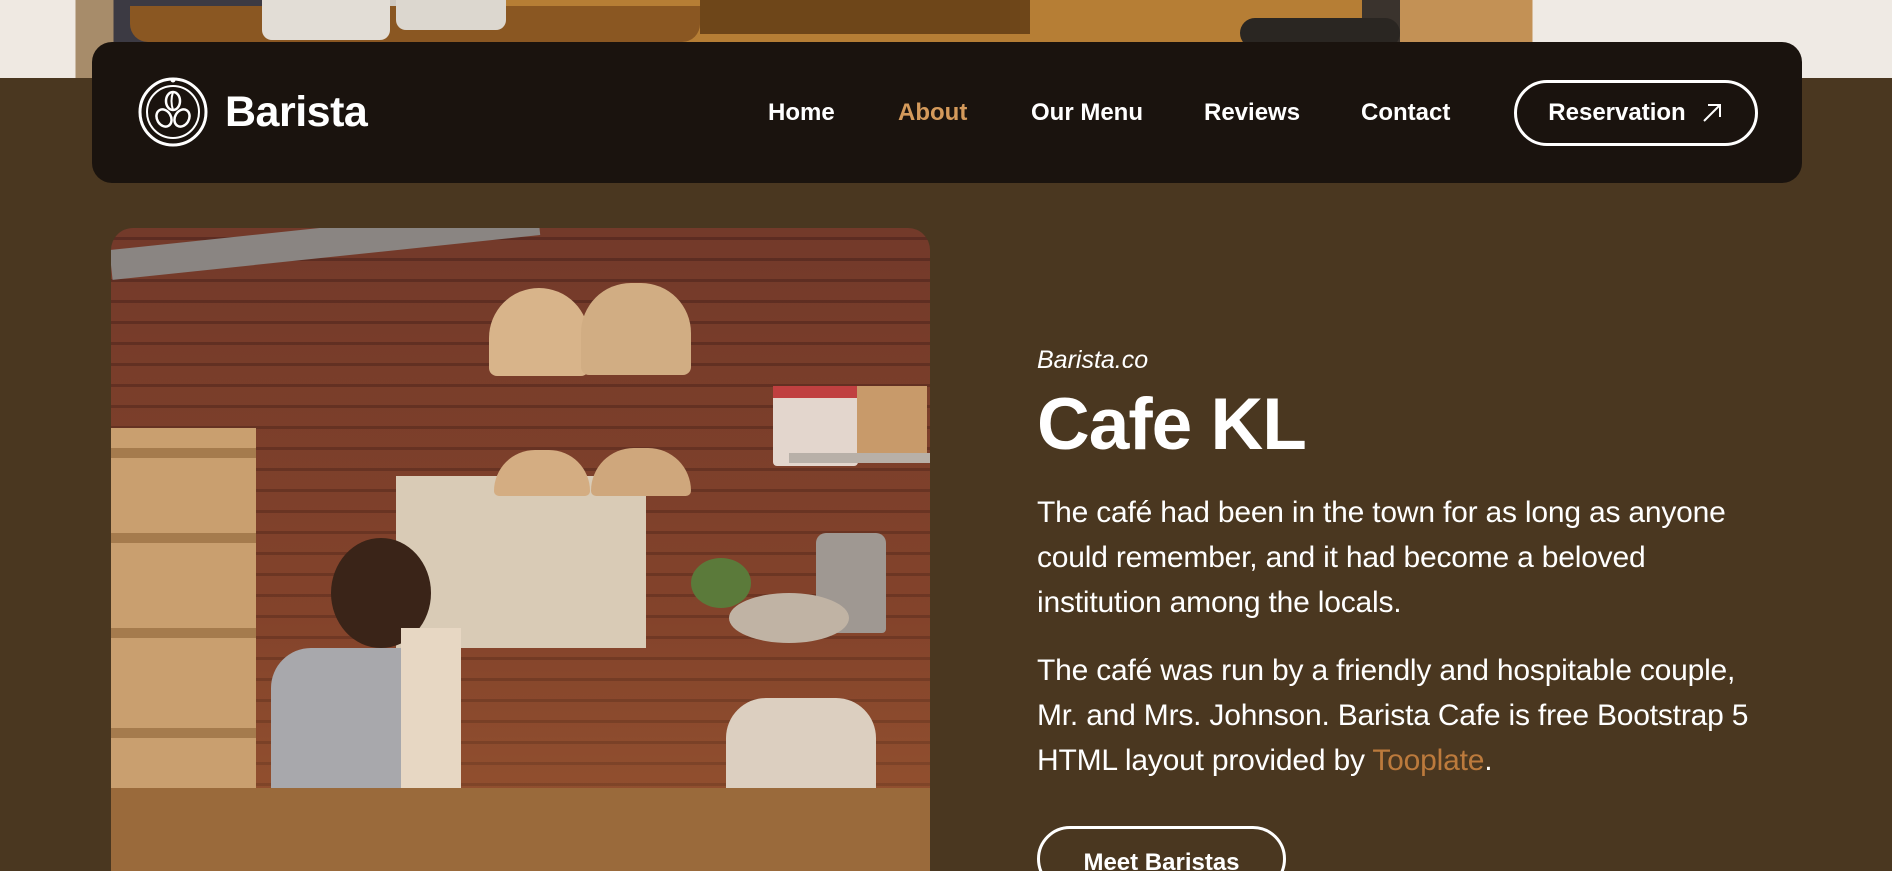  I want to click on photo-pipe, so click(326, 254).